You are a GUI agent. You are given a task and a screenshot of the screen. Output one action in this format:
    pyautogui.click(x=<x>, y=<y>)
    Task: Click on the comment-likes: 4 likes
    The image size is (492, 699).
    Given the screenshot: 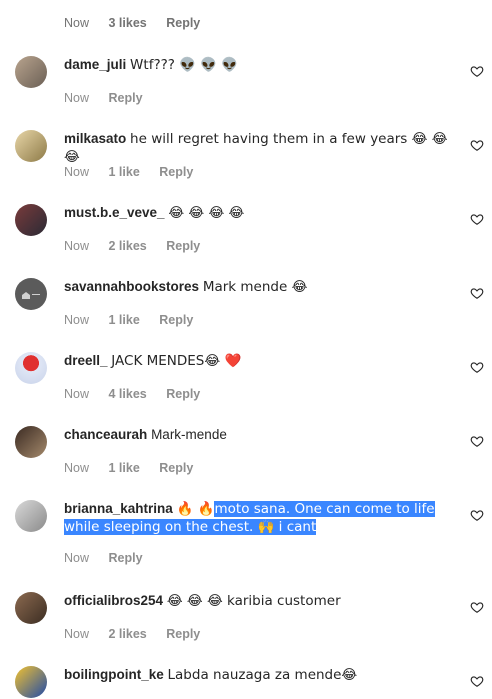 What is the action you would take?
    pyautogui.click(x=128, y=394)
    